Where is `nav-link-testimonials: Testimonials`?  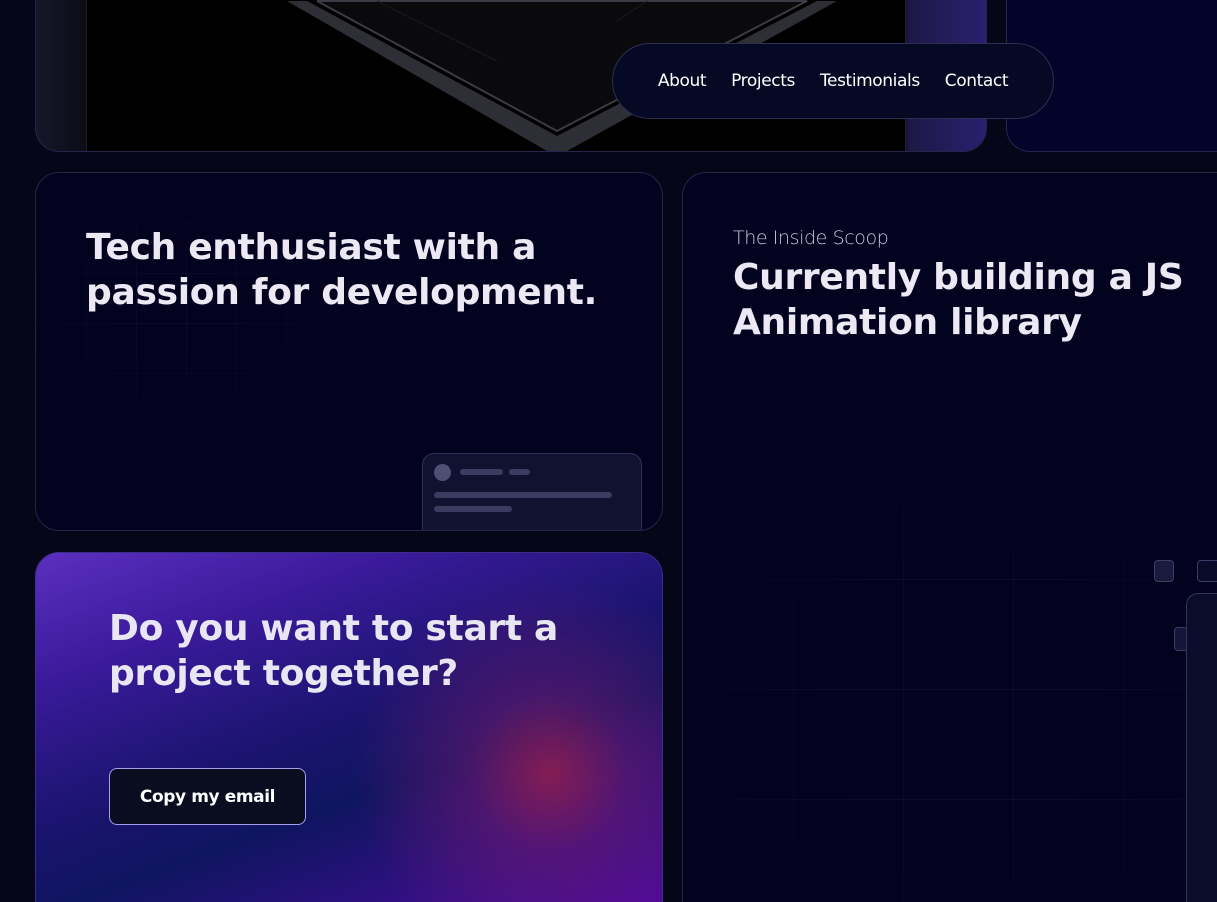 nav-link-testimonials: Testimonials is located at coordinates (870, 81).